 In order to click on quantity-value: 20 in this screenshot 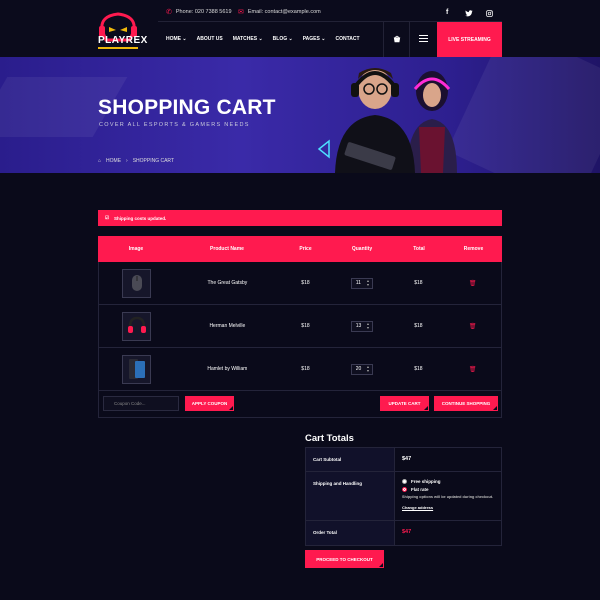, I will do `click(358, 369)`.